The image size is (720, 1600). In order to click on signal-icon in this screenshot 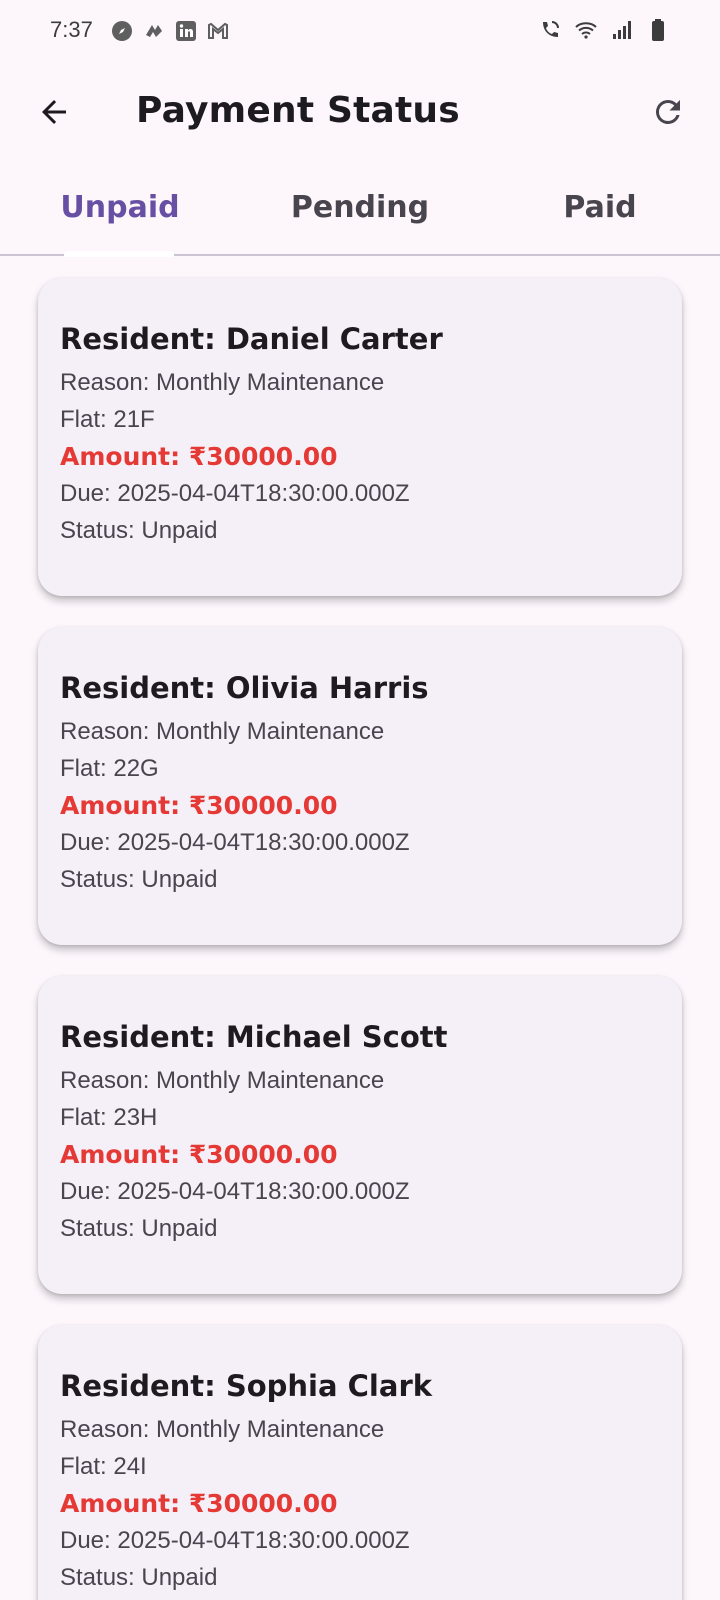, I will do `click(622, 30)`.